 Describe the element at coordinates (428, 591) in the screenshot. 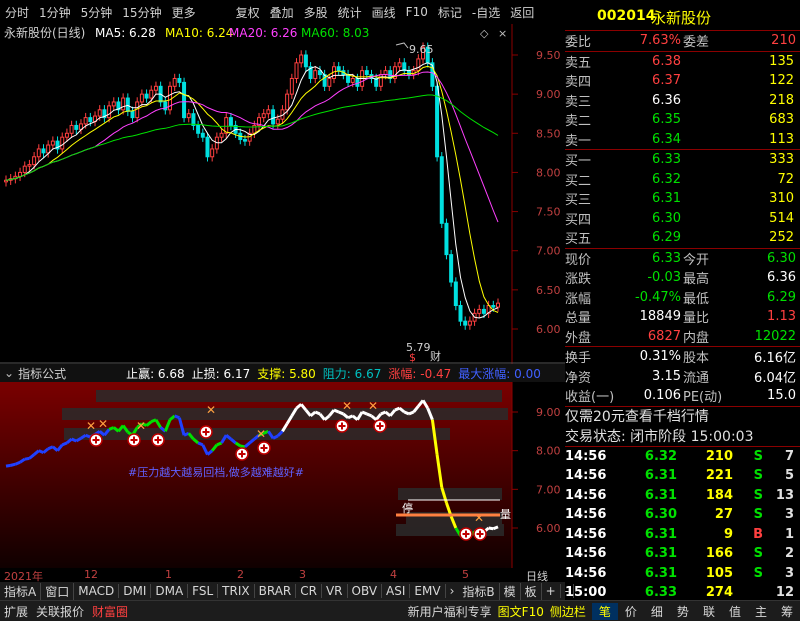

I see `tab-12: EMV` at that location.